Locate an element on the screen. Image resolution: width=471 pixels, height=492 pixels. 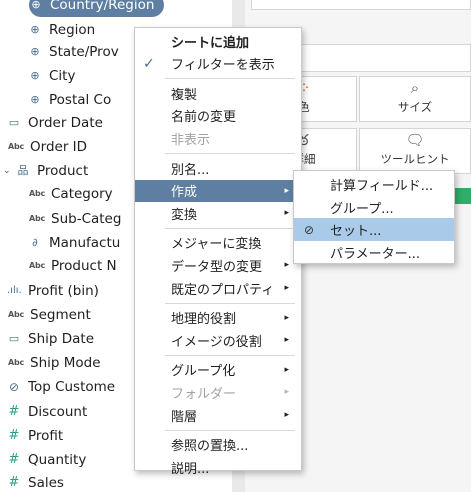
menu-item-label: シートに追加 is located at coordinates (210, 43).